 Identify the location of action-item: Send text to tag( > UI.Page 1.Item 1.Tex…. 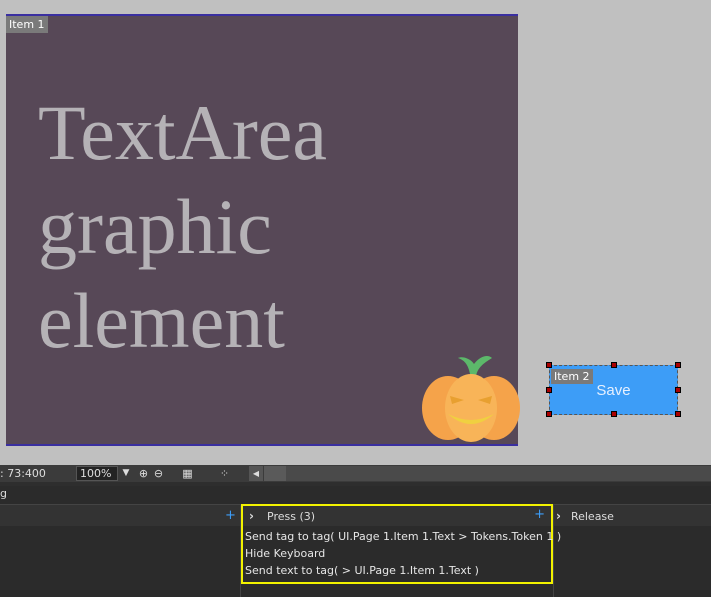
(403, 570).